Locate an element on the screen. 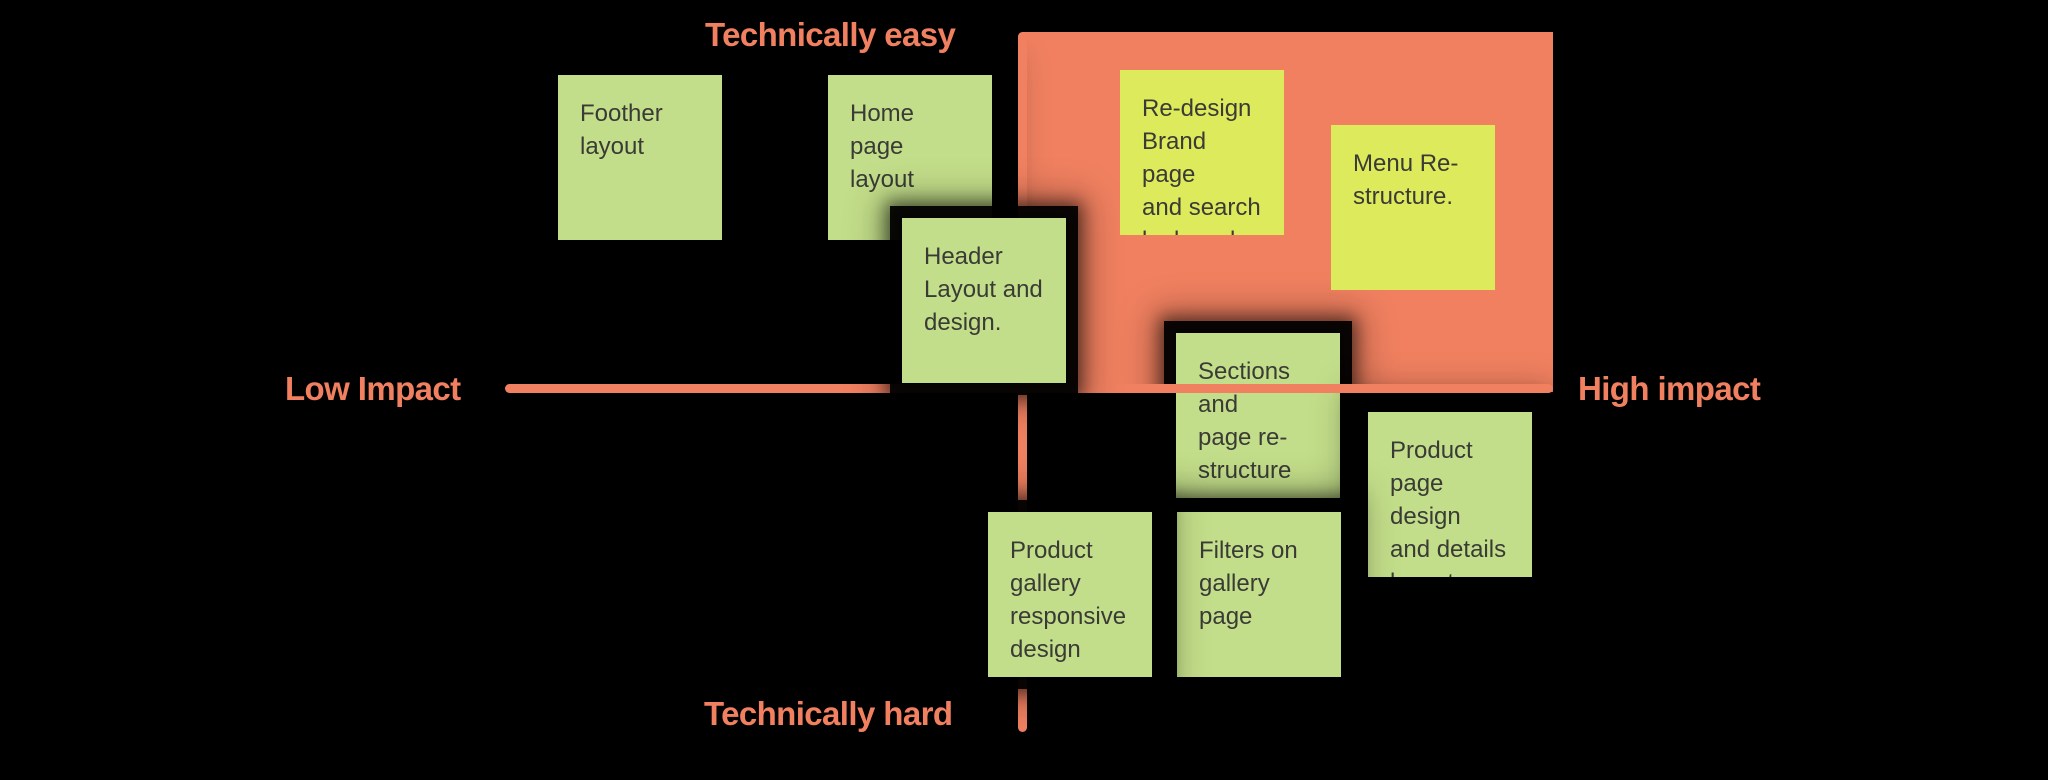 The height and width of the screenshot is (780, 2048). axis-label-low-impact: Low Impact is located at coordinates (373, 388).